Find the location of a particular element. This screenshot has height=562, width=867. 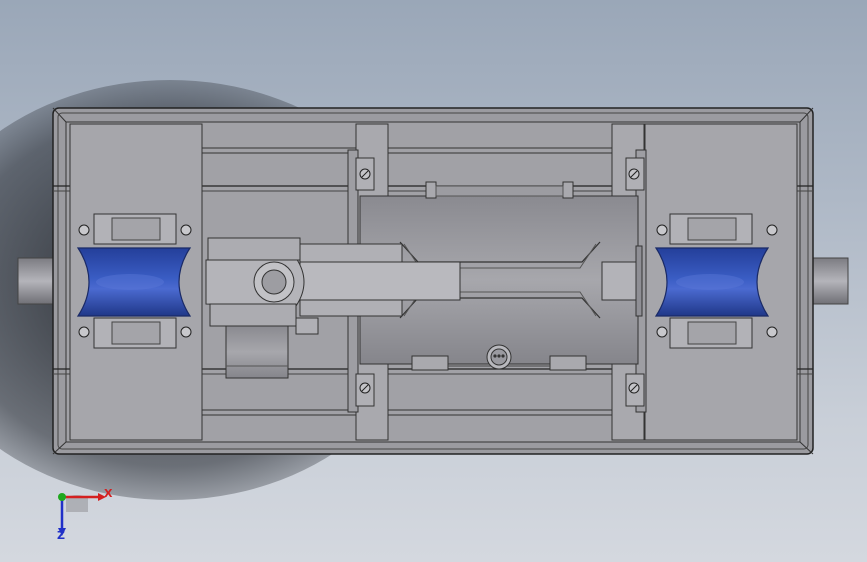

left-shaft is located at coordinates (37, 281).